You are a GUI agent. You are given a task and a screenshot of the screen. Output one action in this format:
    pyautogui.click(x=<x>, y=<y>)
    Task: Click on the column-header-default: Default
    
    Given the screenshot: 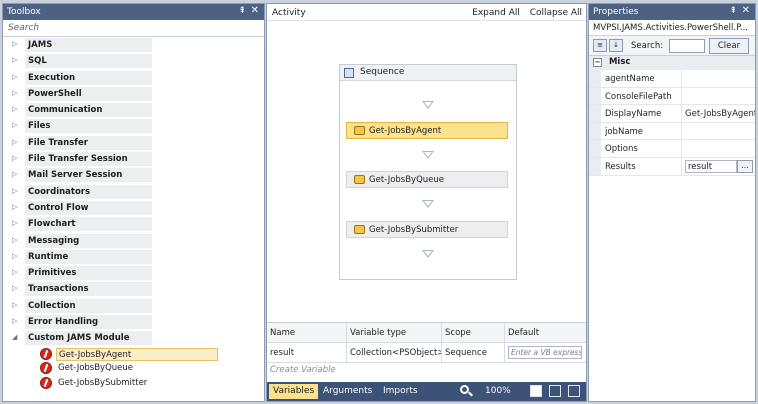 What is the action you would take?
    pyautogui.click(x=545, y=333)
    